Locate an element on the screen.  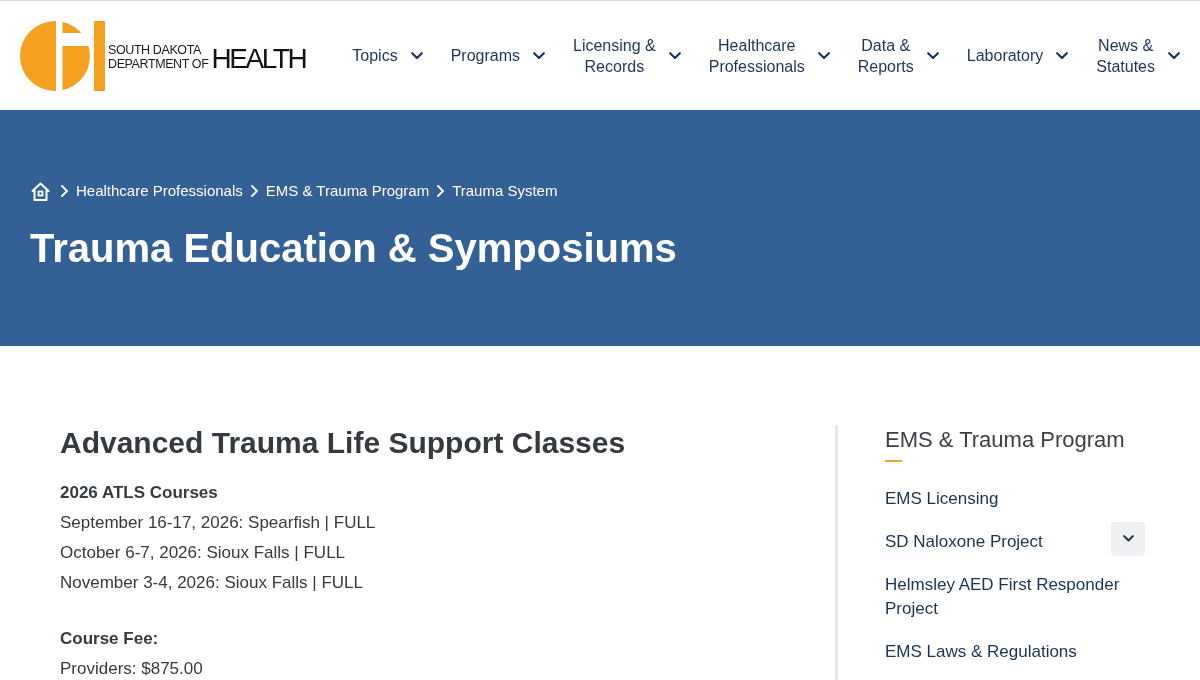
sidebar-link: EMS Laws & Regulations is located at coordinates (981, 651).